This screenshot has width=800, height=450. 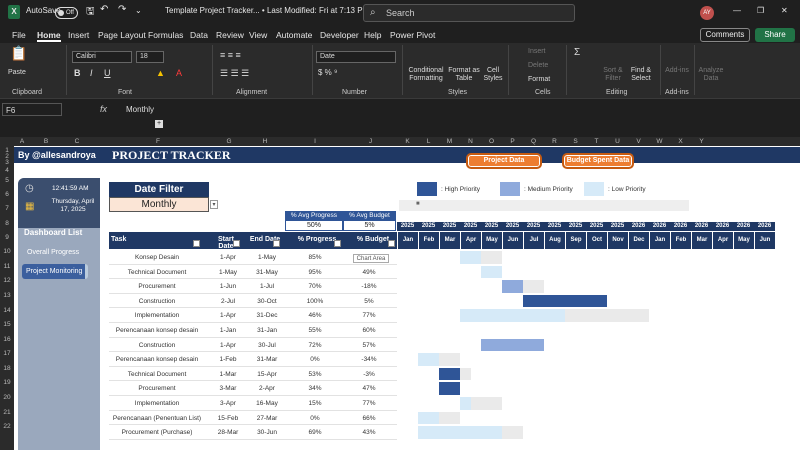 I want to click on column-header-m: M, so click(x=449, y=141).